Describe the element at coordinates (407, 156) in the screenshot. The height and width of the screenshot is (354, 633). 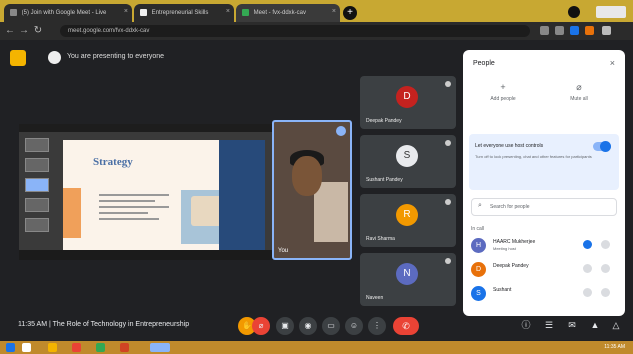
I see `avatar: S` at that location.